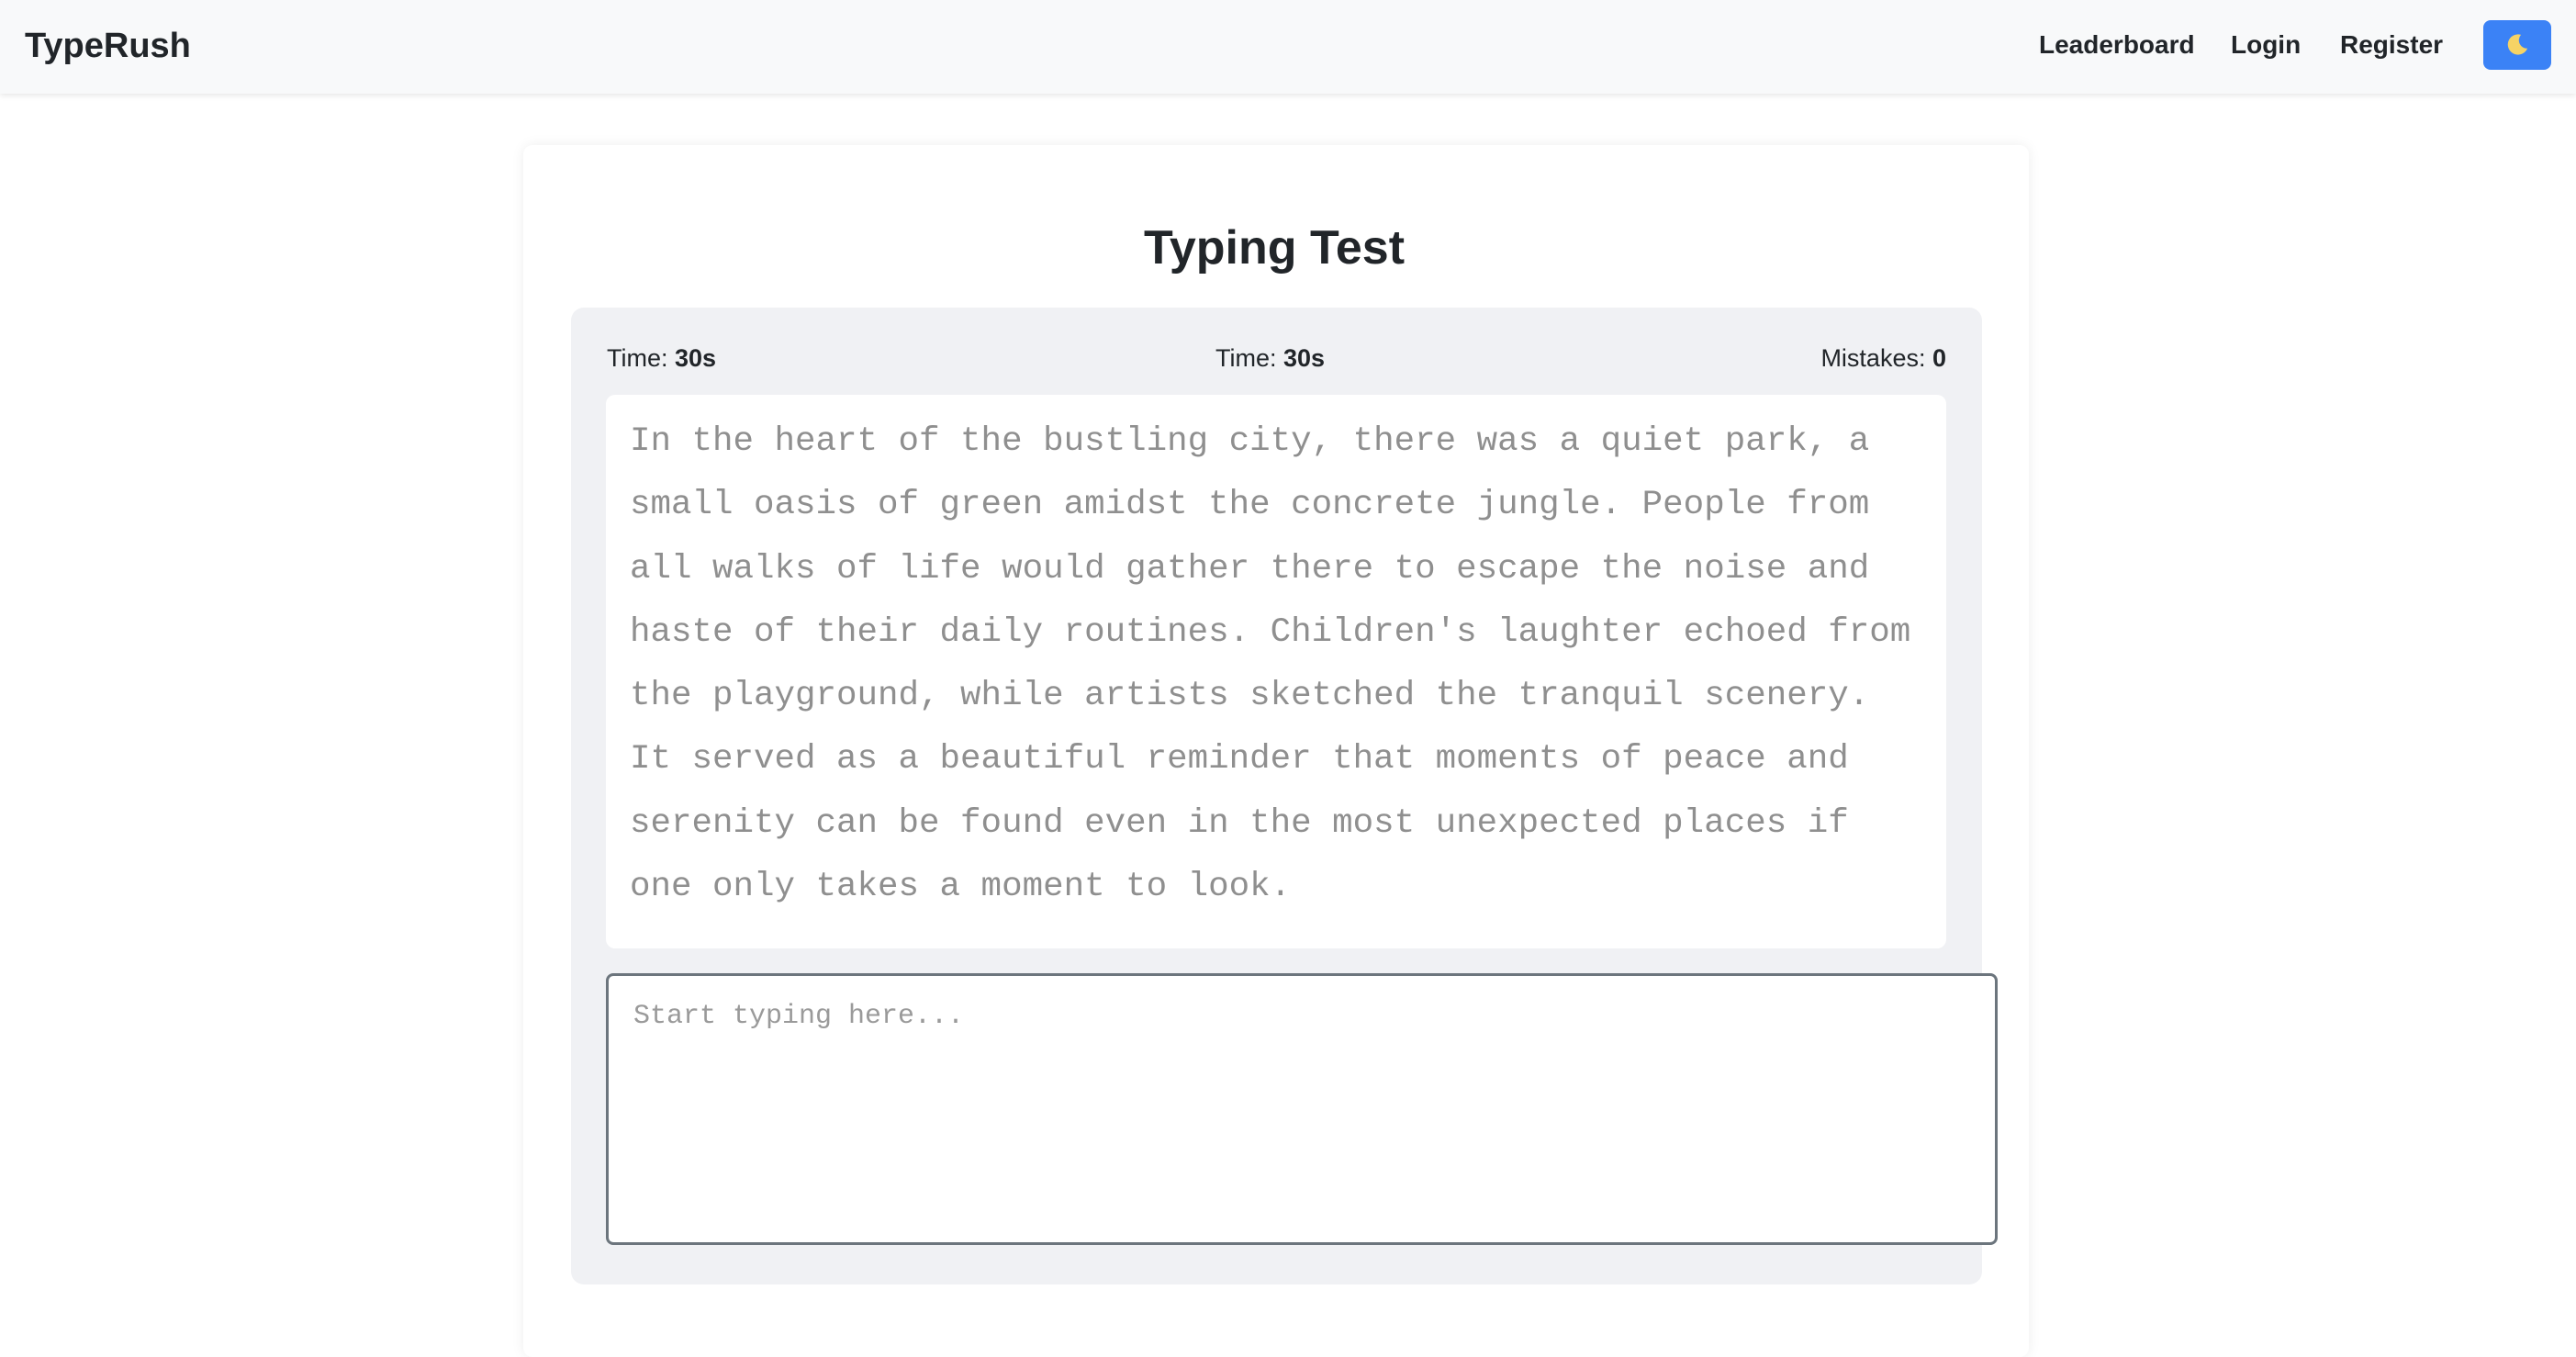  I want to click on mistakes-value: 0, so click(1939, 358).